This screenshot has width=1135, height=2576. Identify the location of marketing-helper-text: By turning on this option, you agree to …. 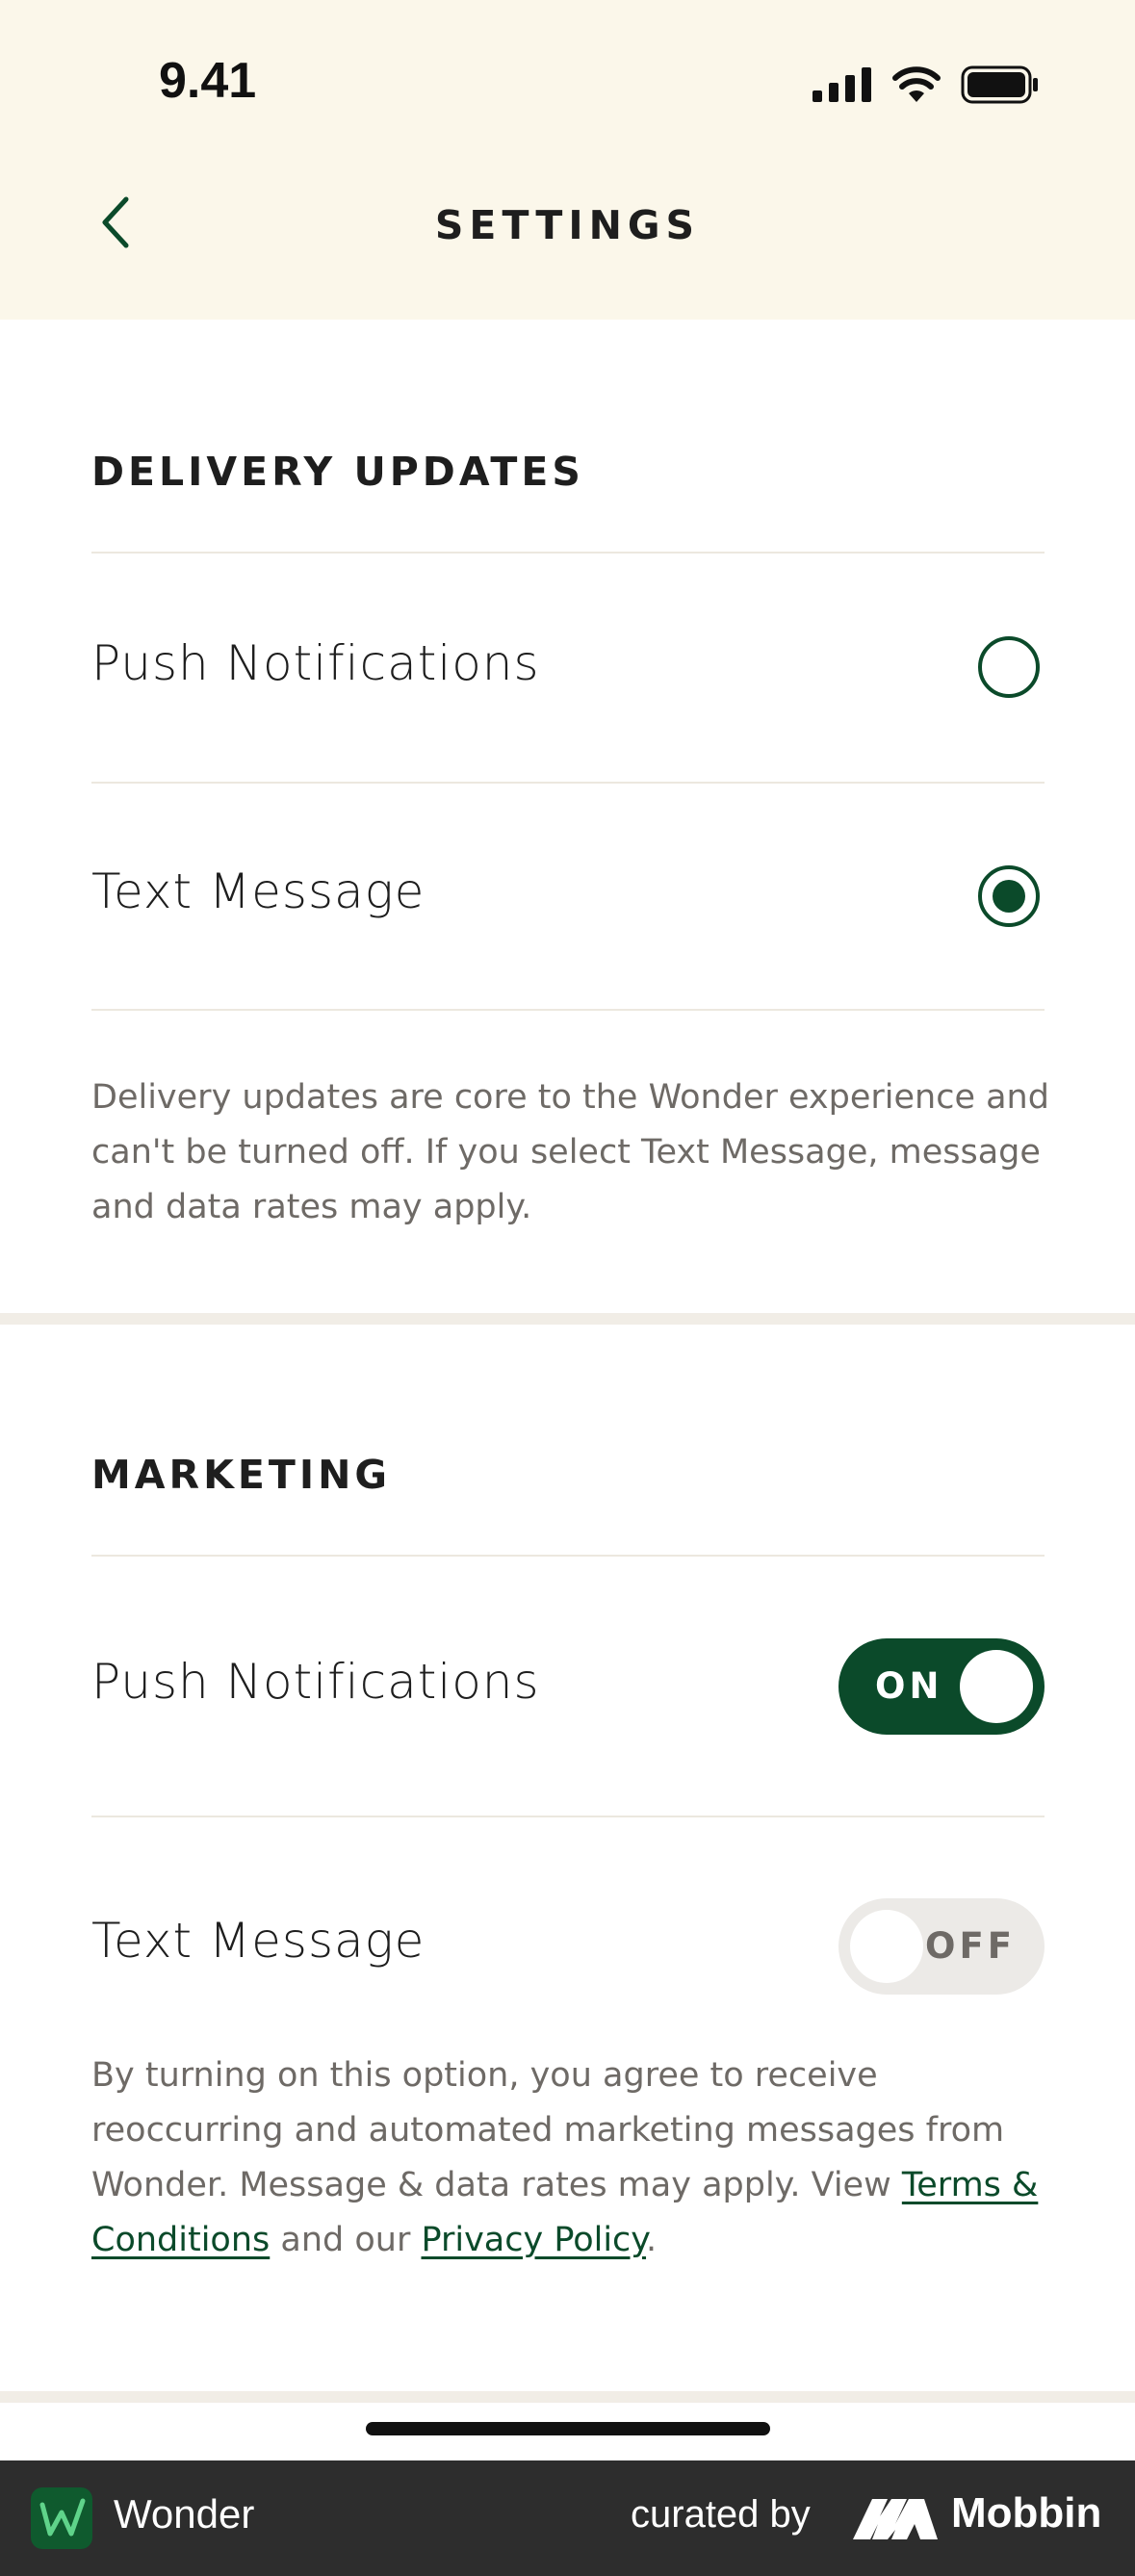
(572, 2158).